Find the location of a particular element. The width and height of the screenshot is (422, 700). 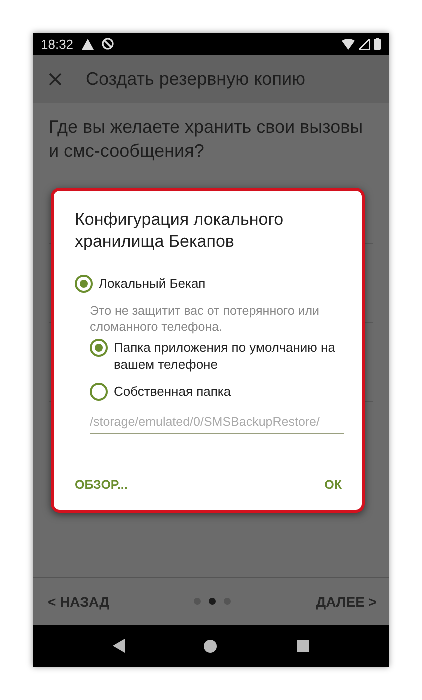

recents-icon is located at coordinates (303, 646).